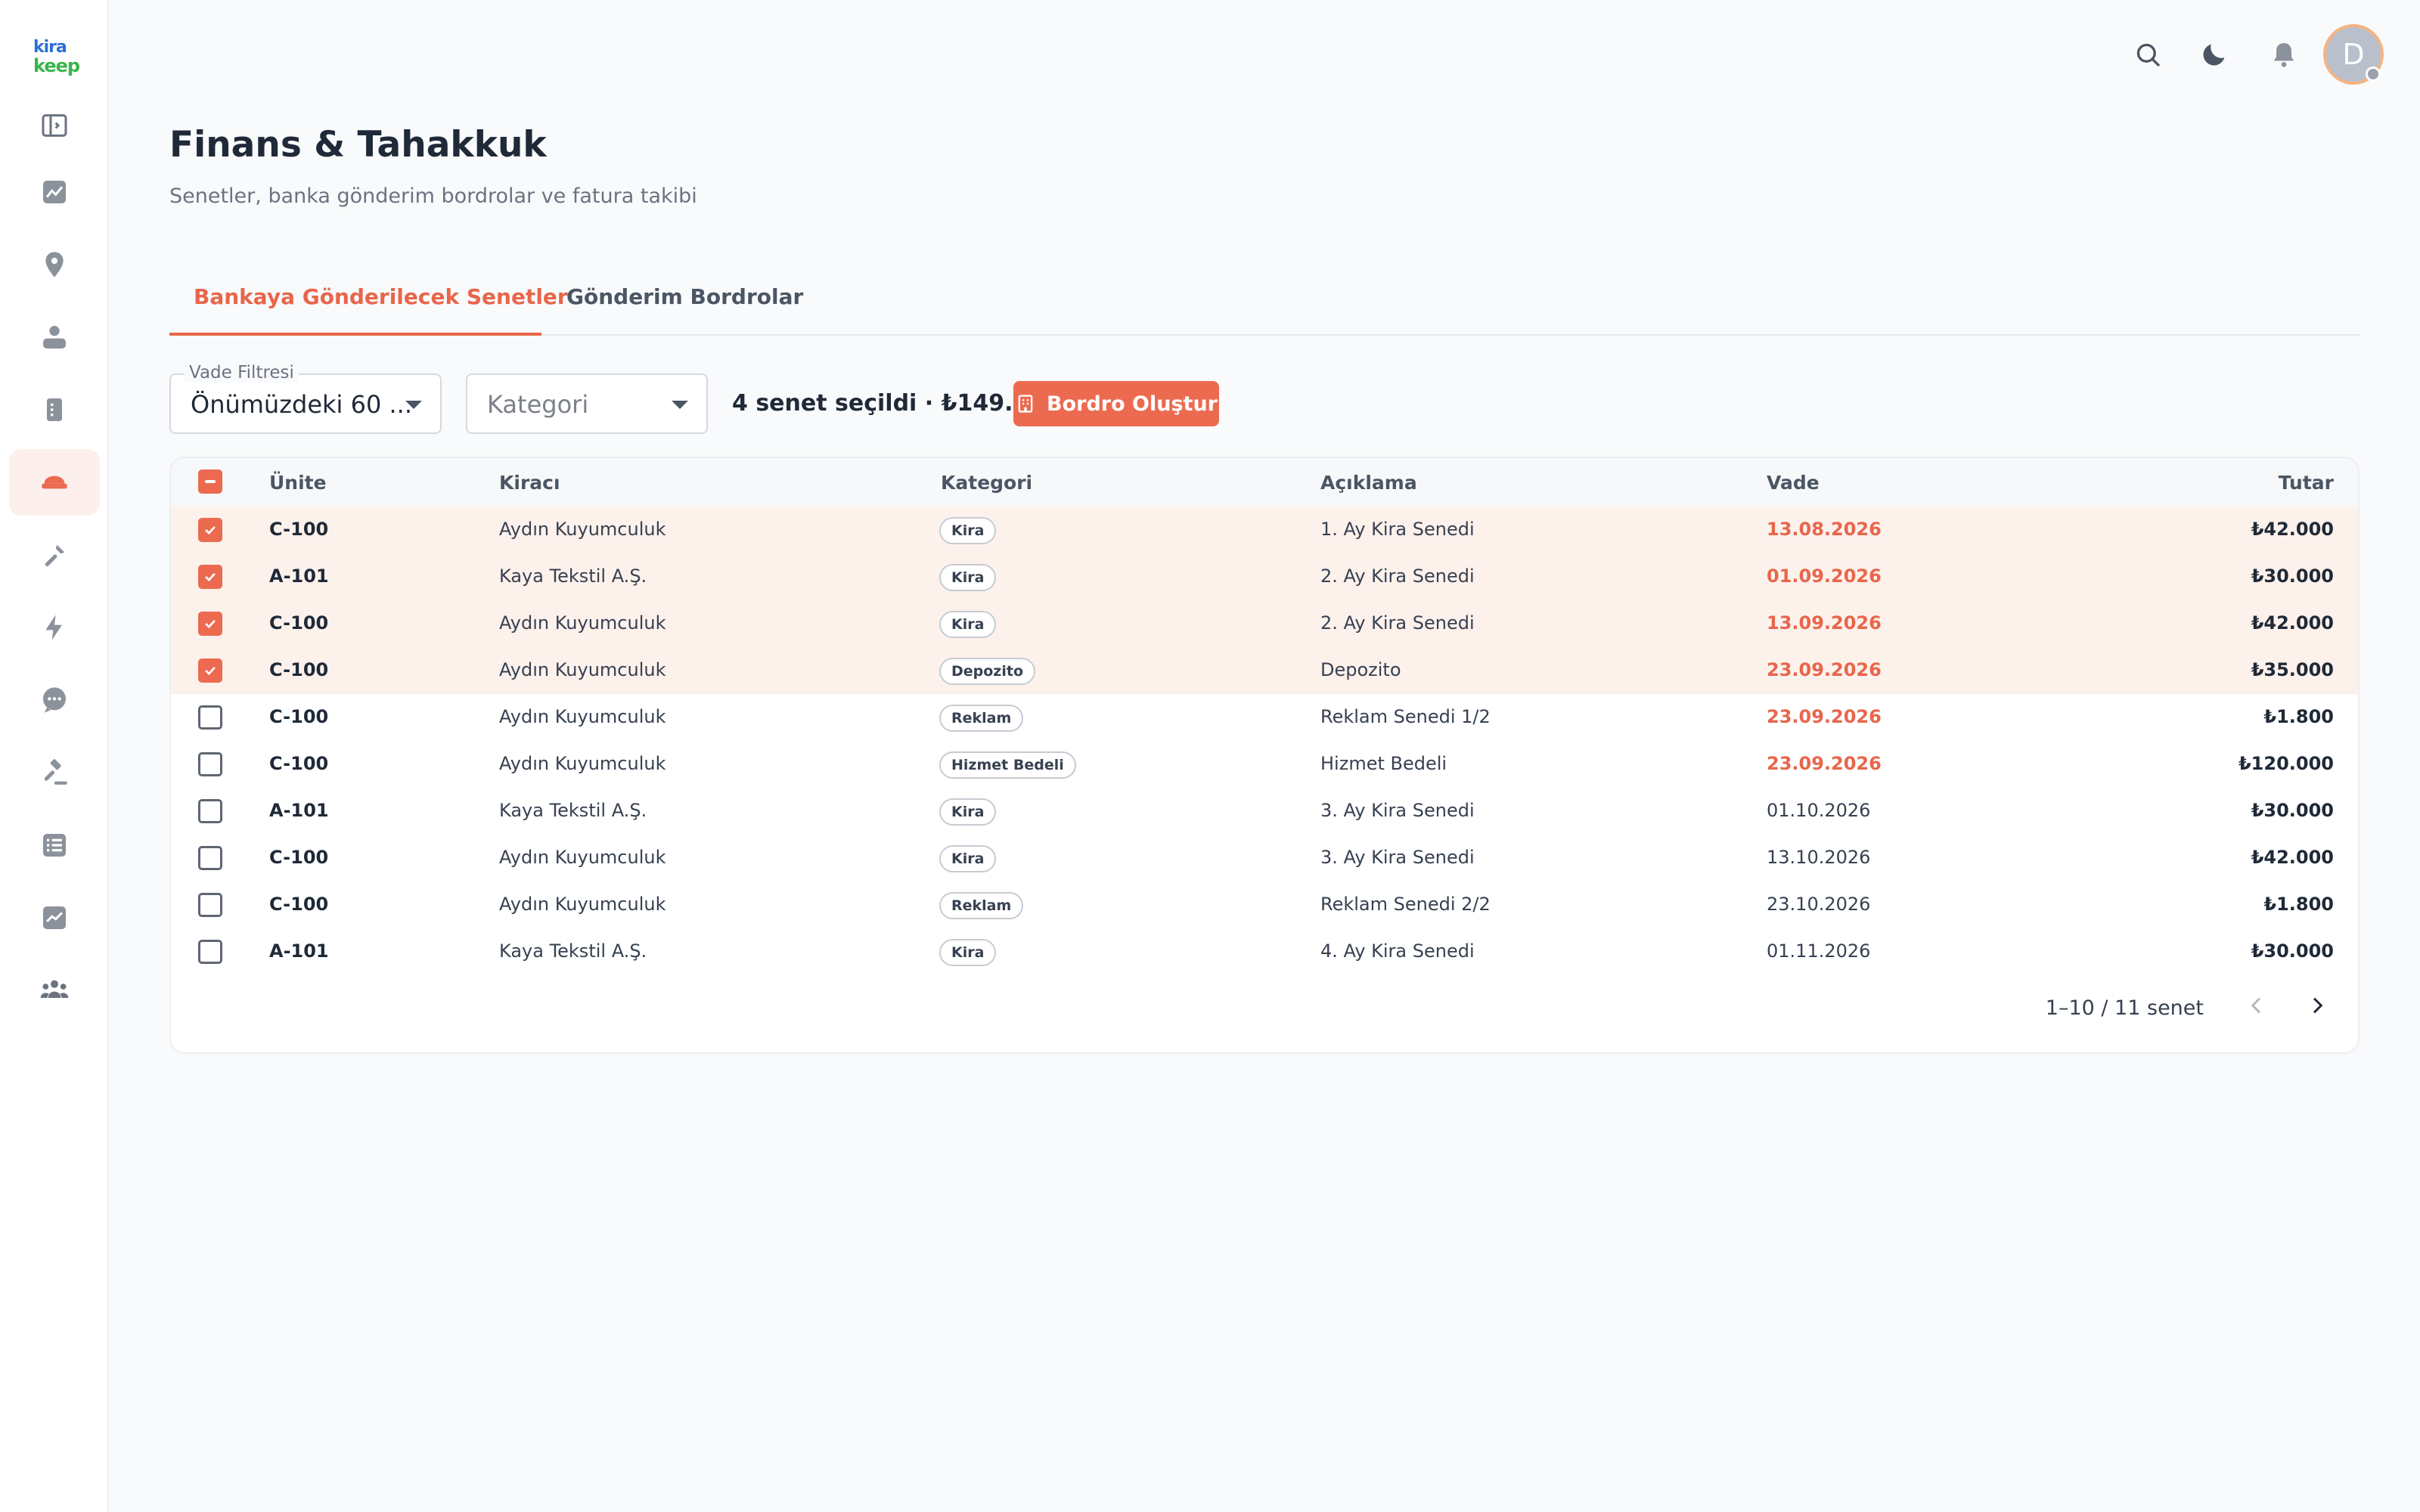 The height and width of the screenshot is (1512, 2420). What do you see at coordinates (1360, 669) in the screenshot?
I see `cell-description: Depozito` at bounding box center [1360, 669].